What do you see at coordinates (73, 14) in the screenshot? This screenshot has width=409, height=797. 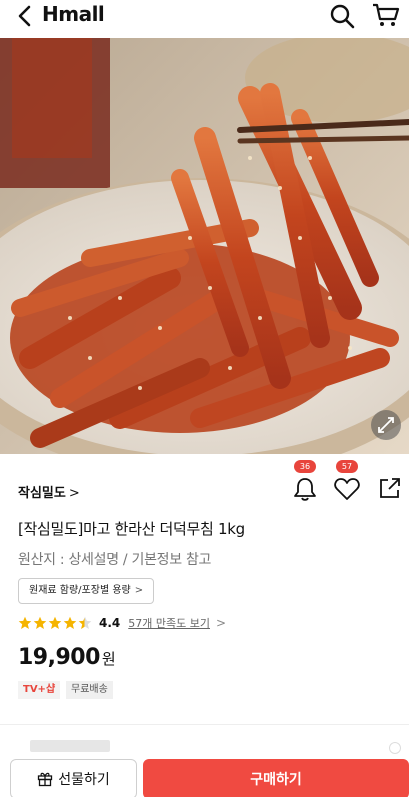 I see `hmall-logo: Hmall` at bounding box center [73, 14].